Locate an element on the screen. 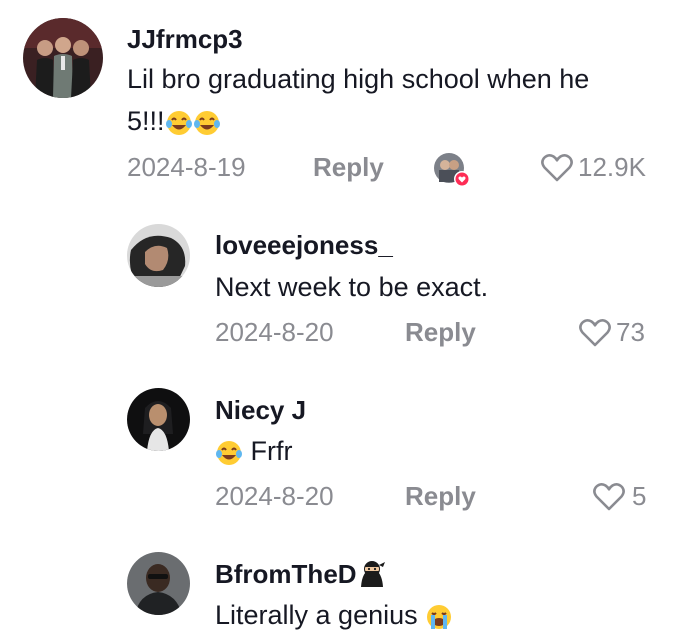 The width and height of the screenshot is (676, 644). comment-text-line-2: 5!!! is located at coordinates (392, 121).